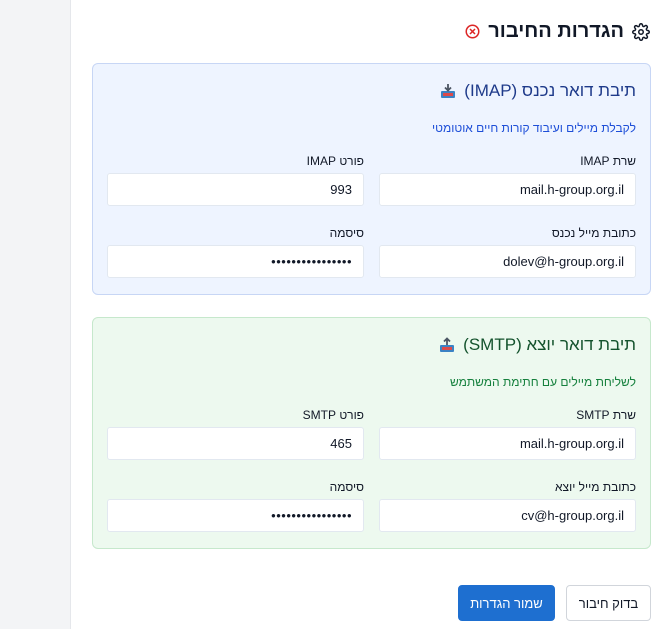  What do you see at coordinates (507, 515) in the screenshot?
I see `smtp-email-input` at bounding box center [507, 515].